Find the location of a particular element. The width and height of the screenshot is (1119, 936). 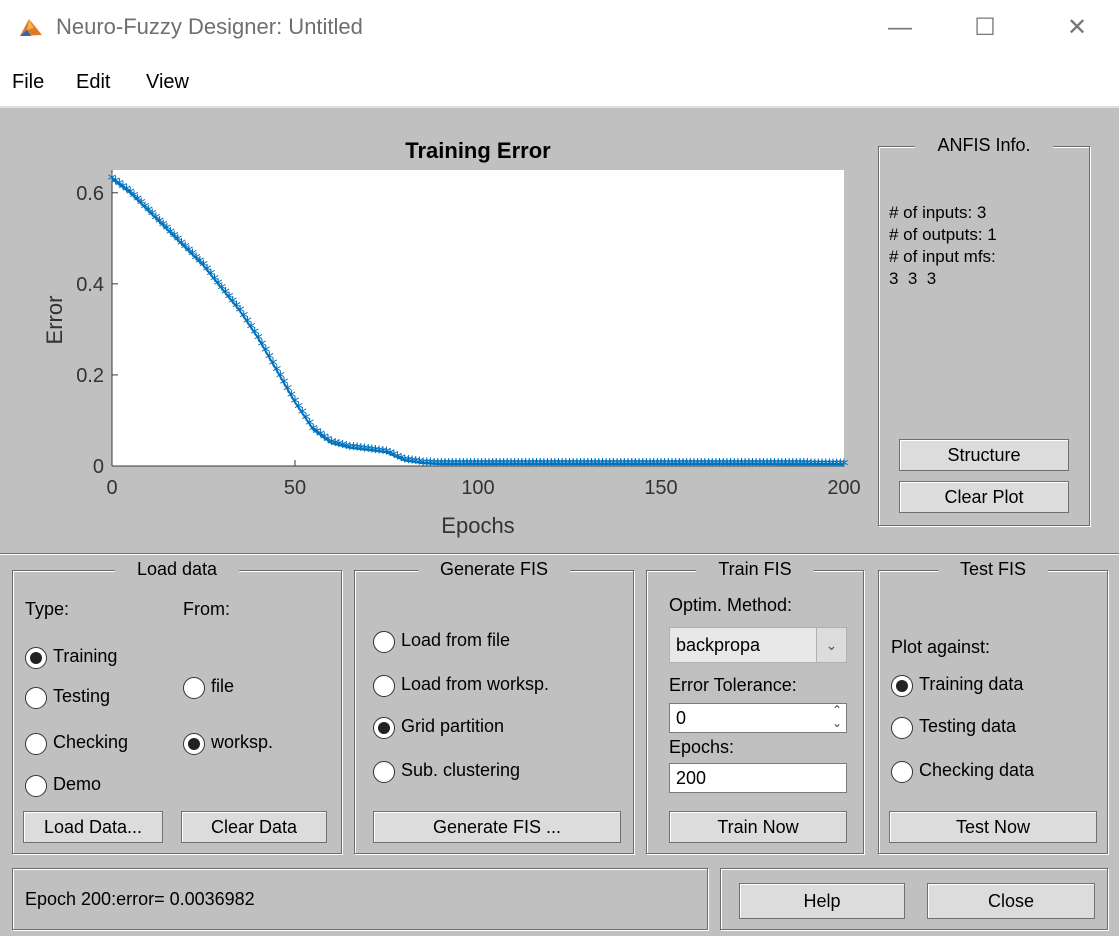

x-tick-label: 50 is located at coordinates (295, 488).